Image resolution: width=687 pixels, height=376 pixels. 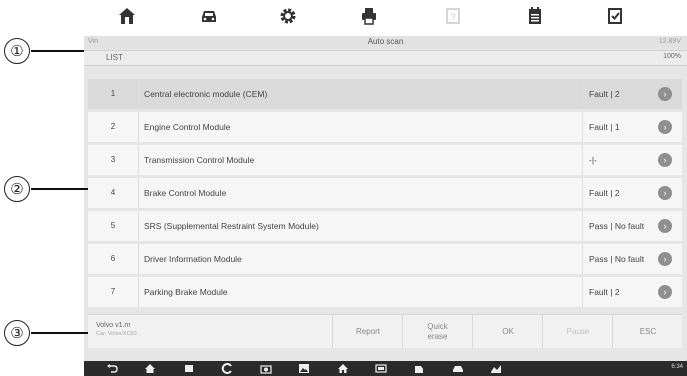 What do you see at coordinates (437, 331) in the screenshot?
I see `quick-erase-button: Quick erase` at bounding box center [437, 331].